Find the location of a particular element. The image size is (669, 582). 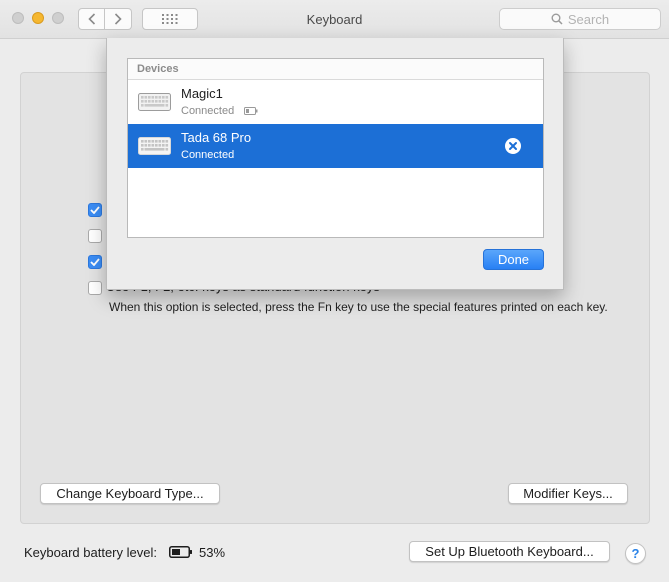

search-icon is located at coordinates (557, 19).